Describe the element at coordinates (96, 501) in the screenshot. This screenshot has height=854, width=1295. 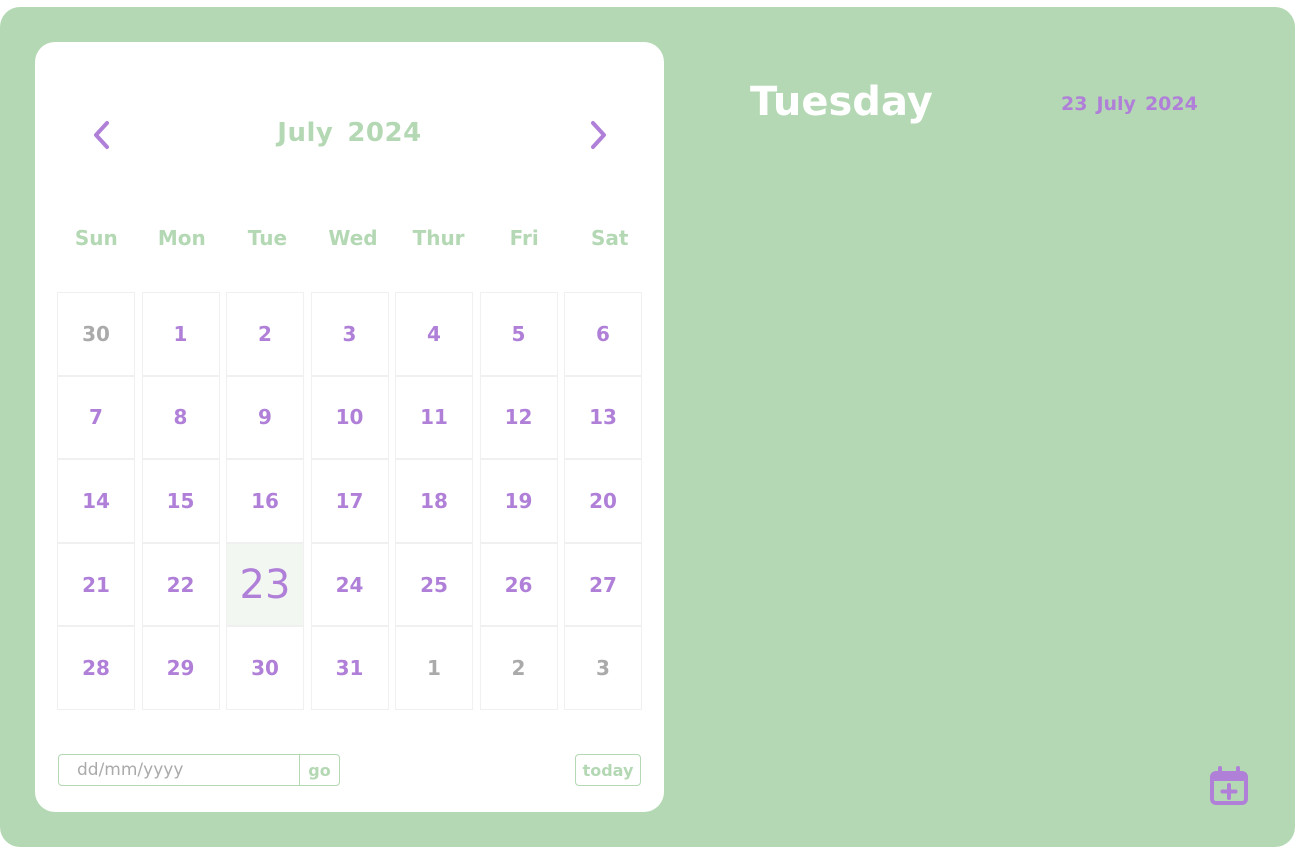
I see `day-cell: 14` at that location.